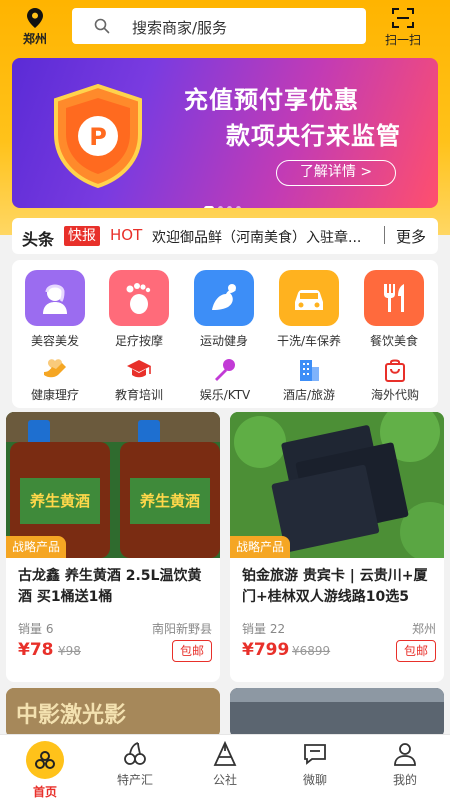 The width and height of the screenshot is (450, 800). Describe the element at coordinates (134, 780) in the screenshot. I see `tab-label: 特产汇` at that location.